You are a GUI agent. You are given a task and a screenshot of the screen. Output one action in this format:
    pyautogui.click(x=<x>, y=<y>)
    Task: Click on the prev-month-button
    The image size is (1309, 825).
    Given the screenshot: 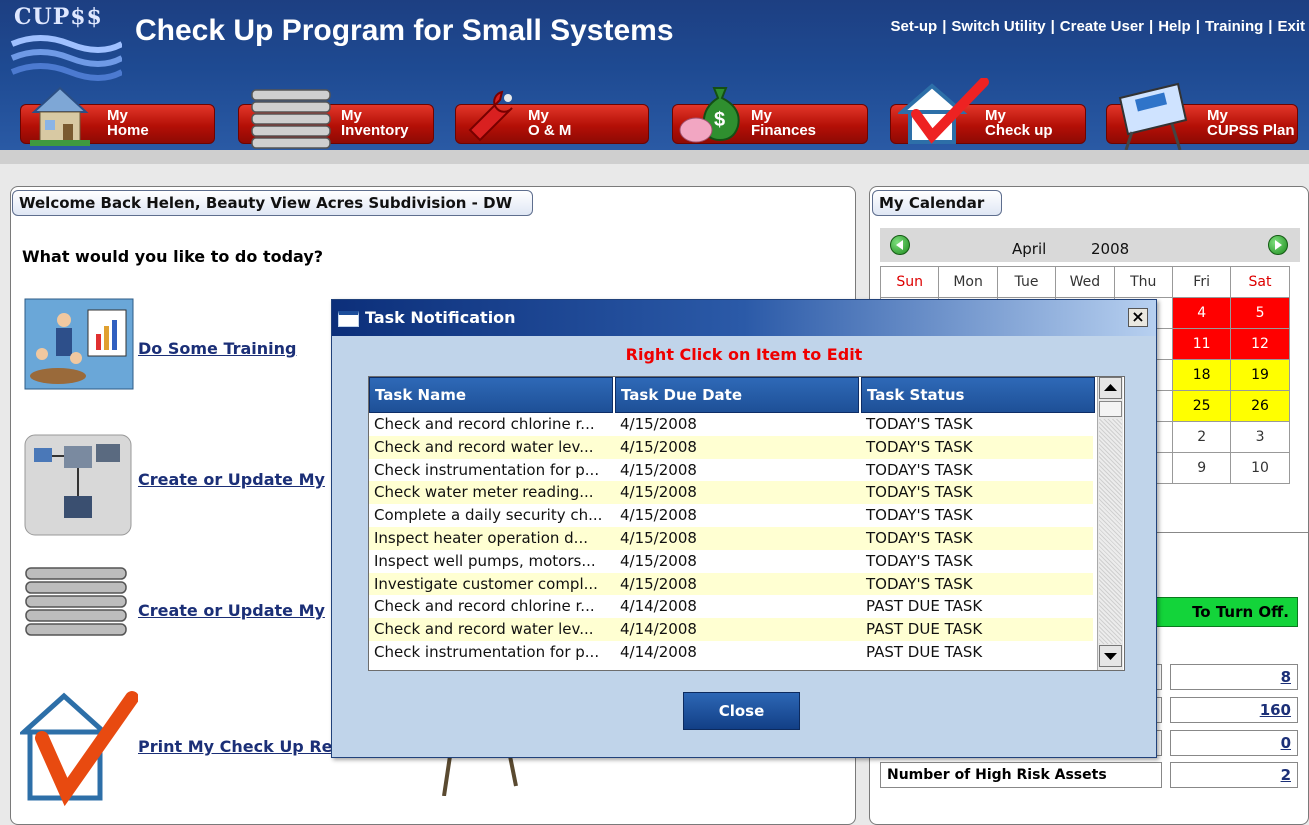 What is the action you would take?
    pyautogui.click(x=900, y=245)
    